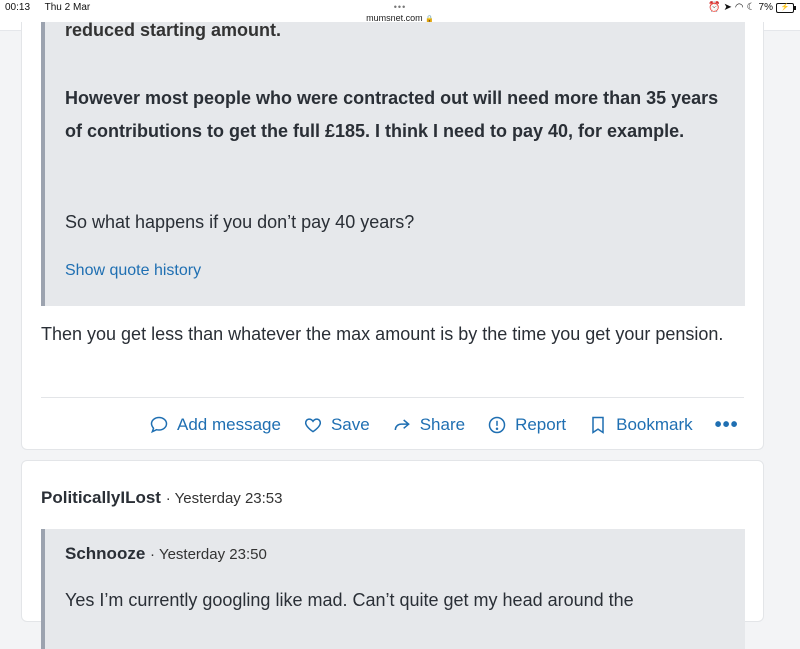 This screenshot has width=800, height=649. Describe the element at coordinates (105, 553) in the screenshot. I see `quoted-author: Schnooze` at that location.